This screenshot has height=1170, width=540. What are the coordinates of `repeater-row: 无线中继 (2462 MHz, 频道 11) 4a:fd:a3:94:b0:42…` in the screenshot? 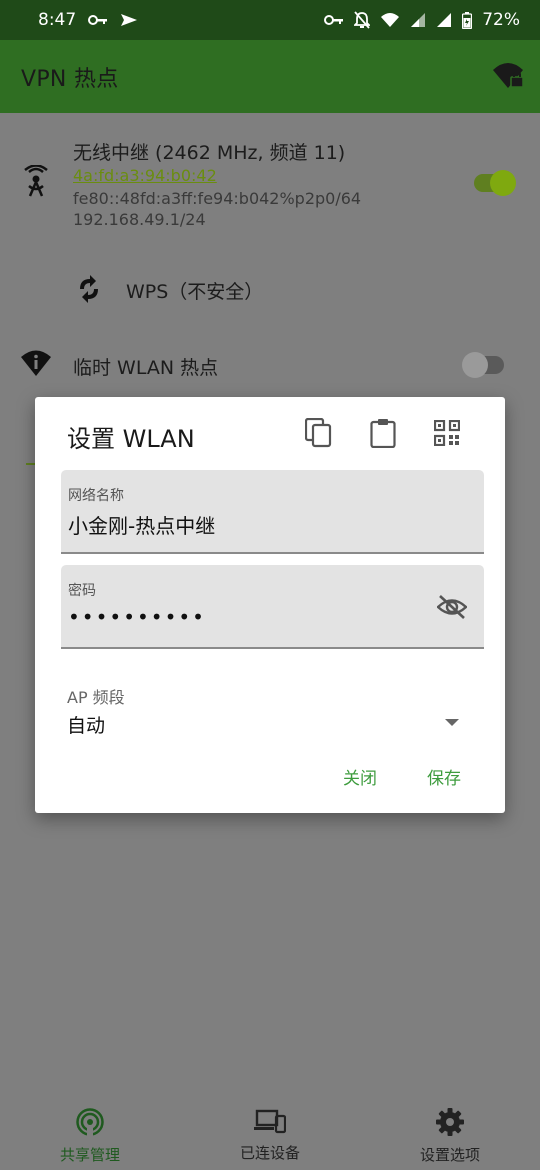 It's located at (270, 178).